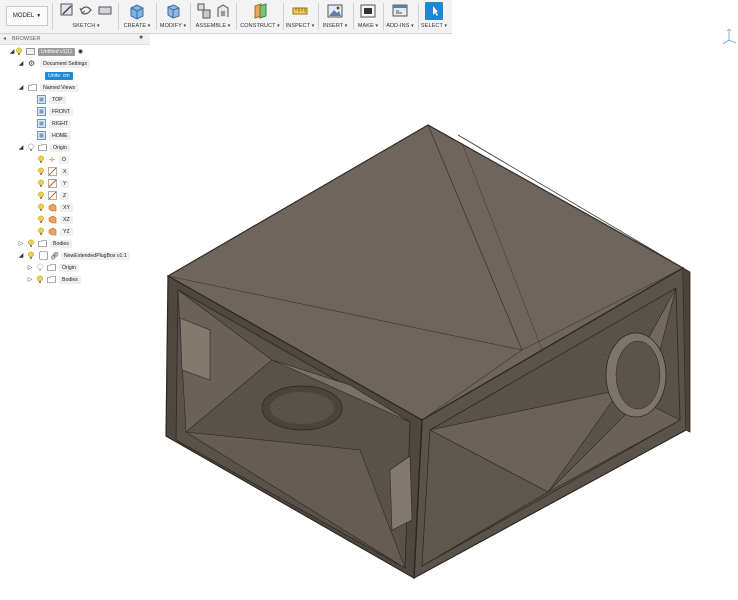 This screenshot has width=738, height=600. Describe the element at coordinates (70, 279) in the screenshot. I see `component-bodies-label: Bodies` at that location.